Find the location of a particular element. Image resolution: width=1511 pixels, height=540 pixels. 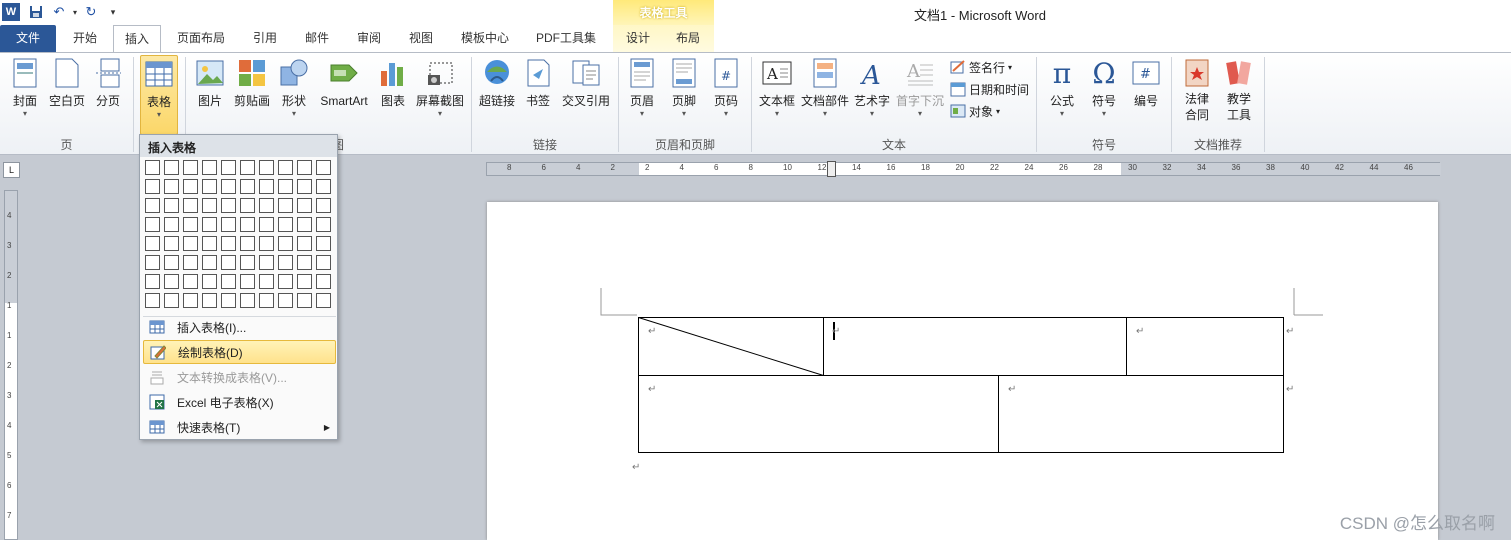

table-button: 表格 ▾ is located at coordinates (159, 95).